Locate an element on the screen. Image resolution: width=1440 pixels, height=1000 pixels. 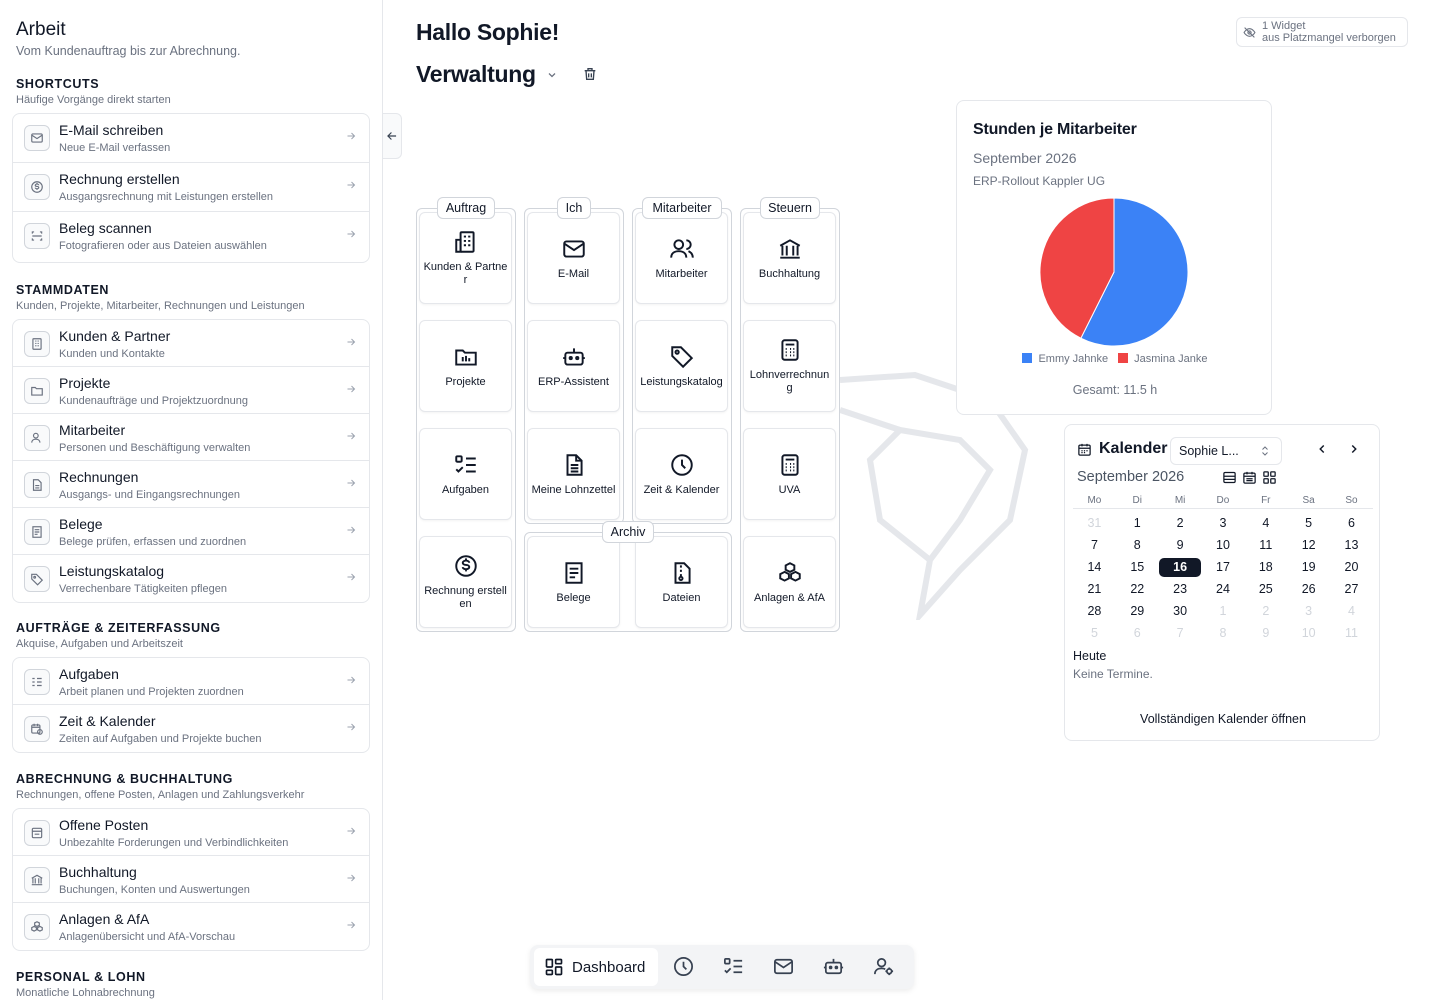
hidden-widget-notice: 1 Widget aus Platzmangel verborgen is located at coordinates (1322, 32).